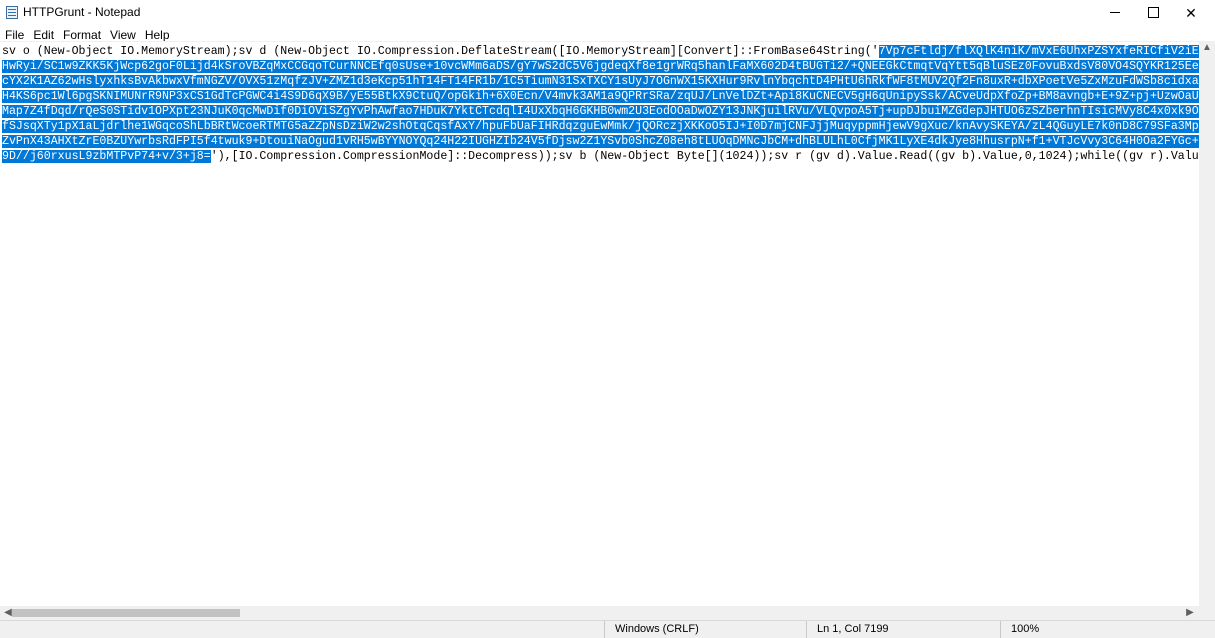 This screenshot has height=638, width=1215. Describe the element at coordinates (607, 12) in the screenshot. I see `title-bar: HTTPGrunt - Notepad ✕` at that location.